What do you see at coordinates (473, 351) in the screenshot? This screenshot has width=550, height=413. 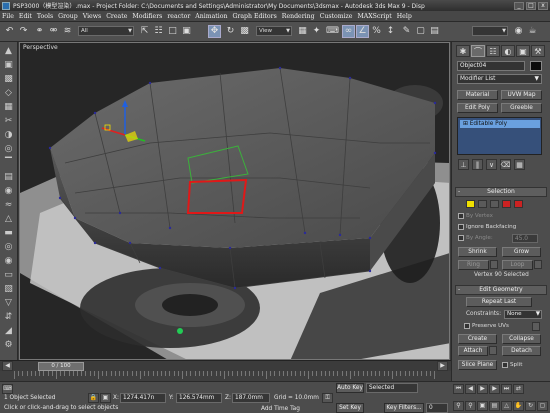 I see `attach-button: Attach` at bounding box center [473, 351].